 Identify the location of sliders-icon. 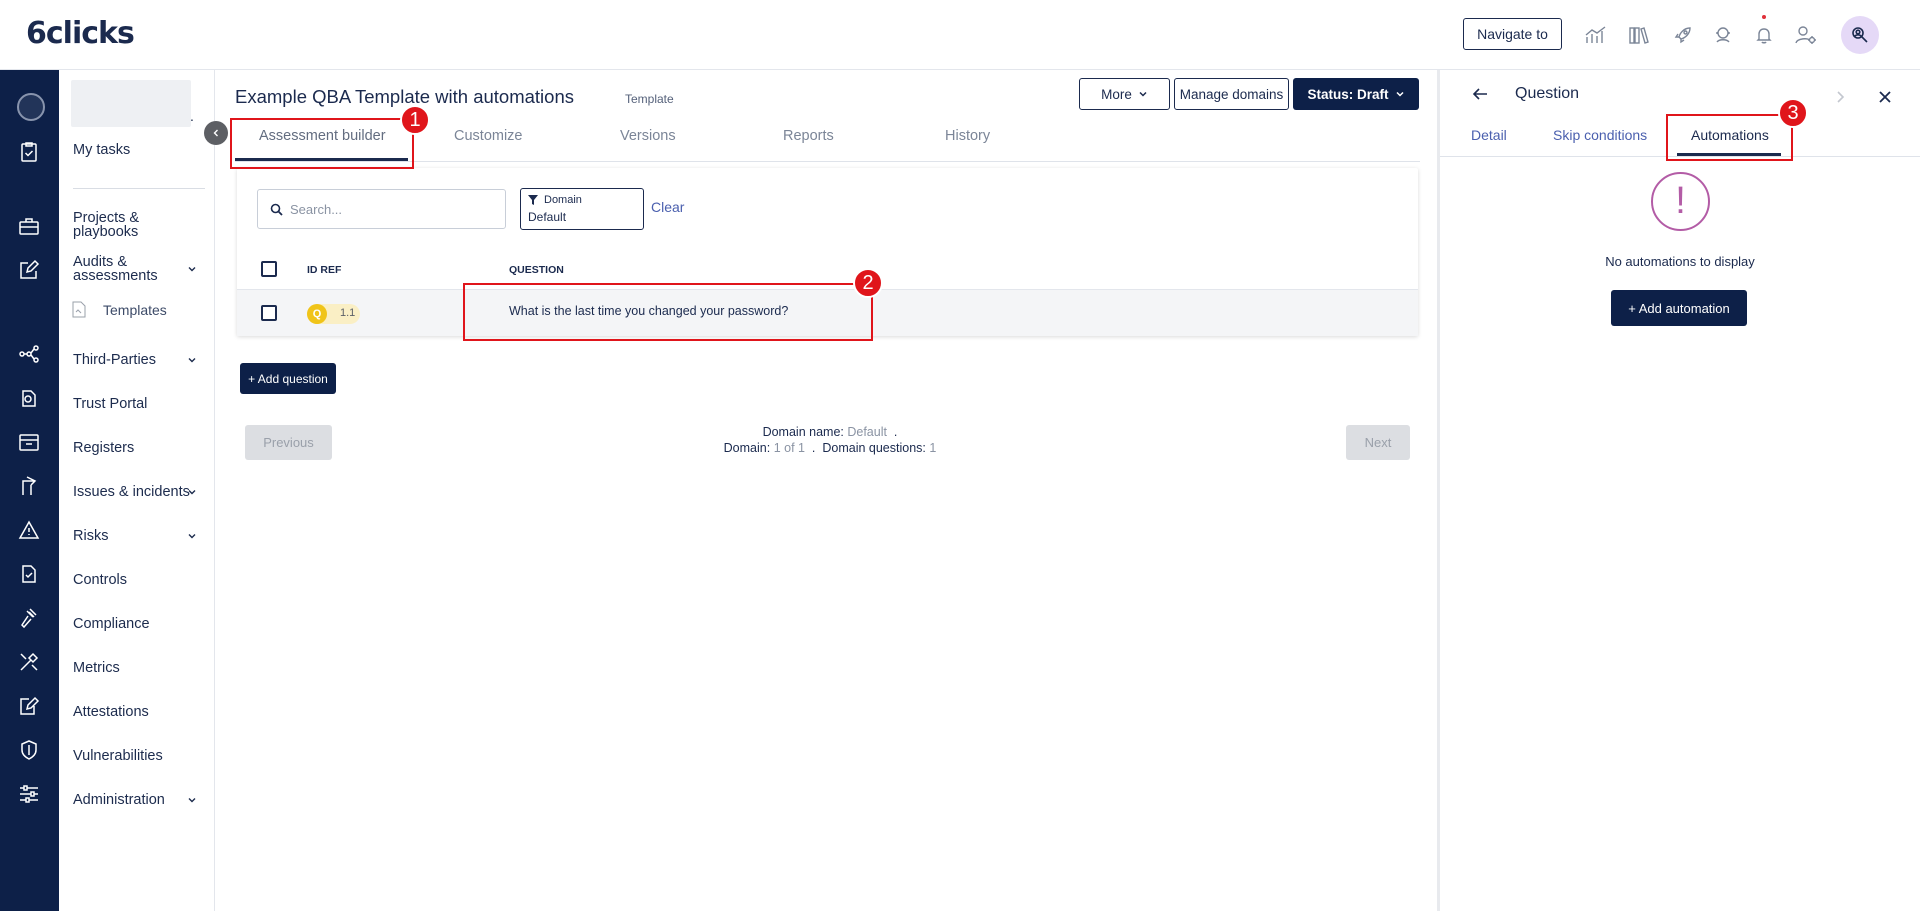
(29, 794).